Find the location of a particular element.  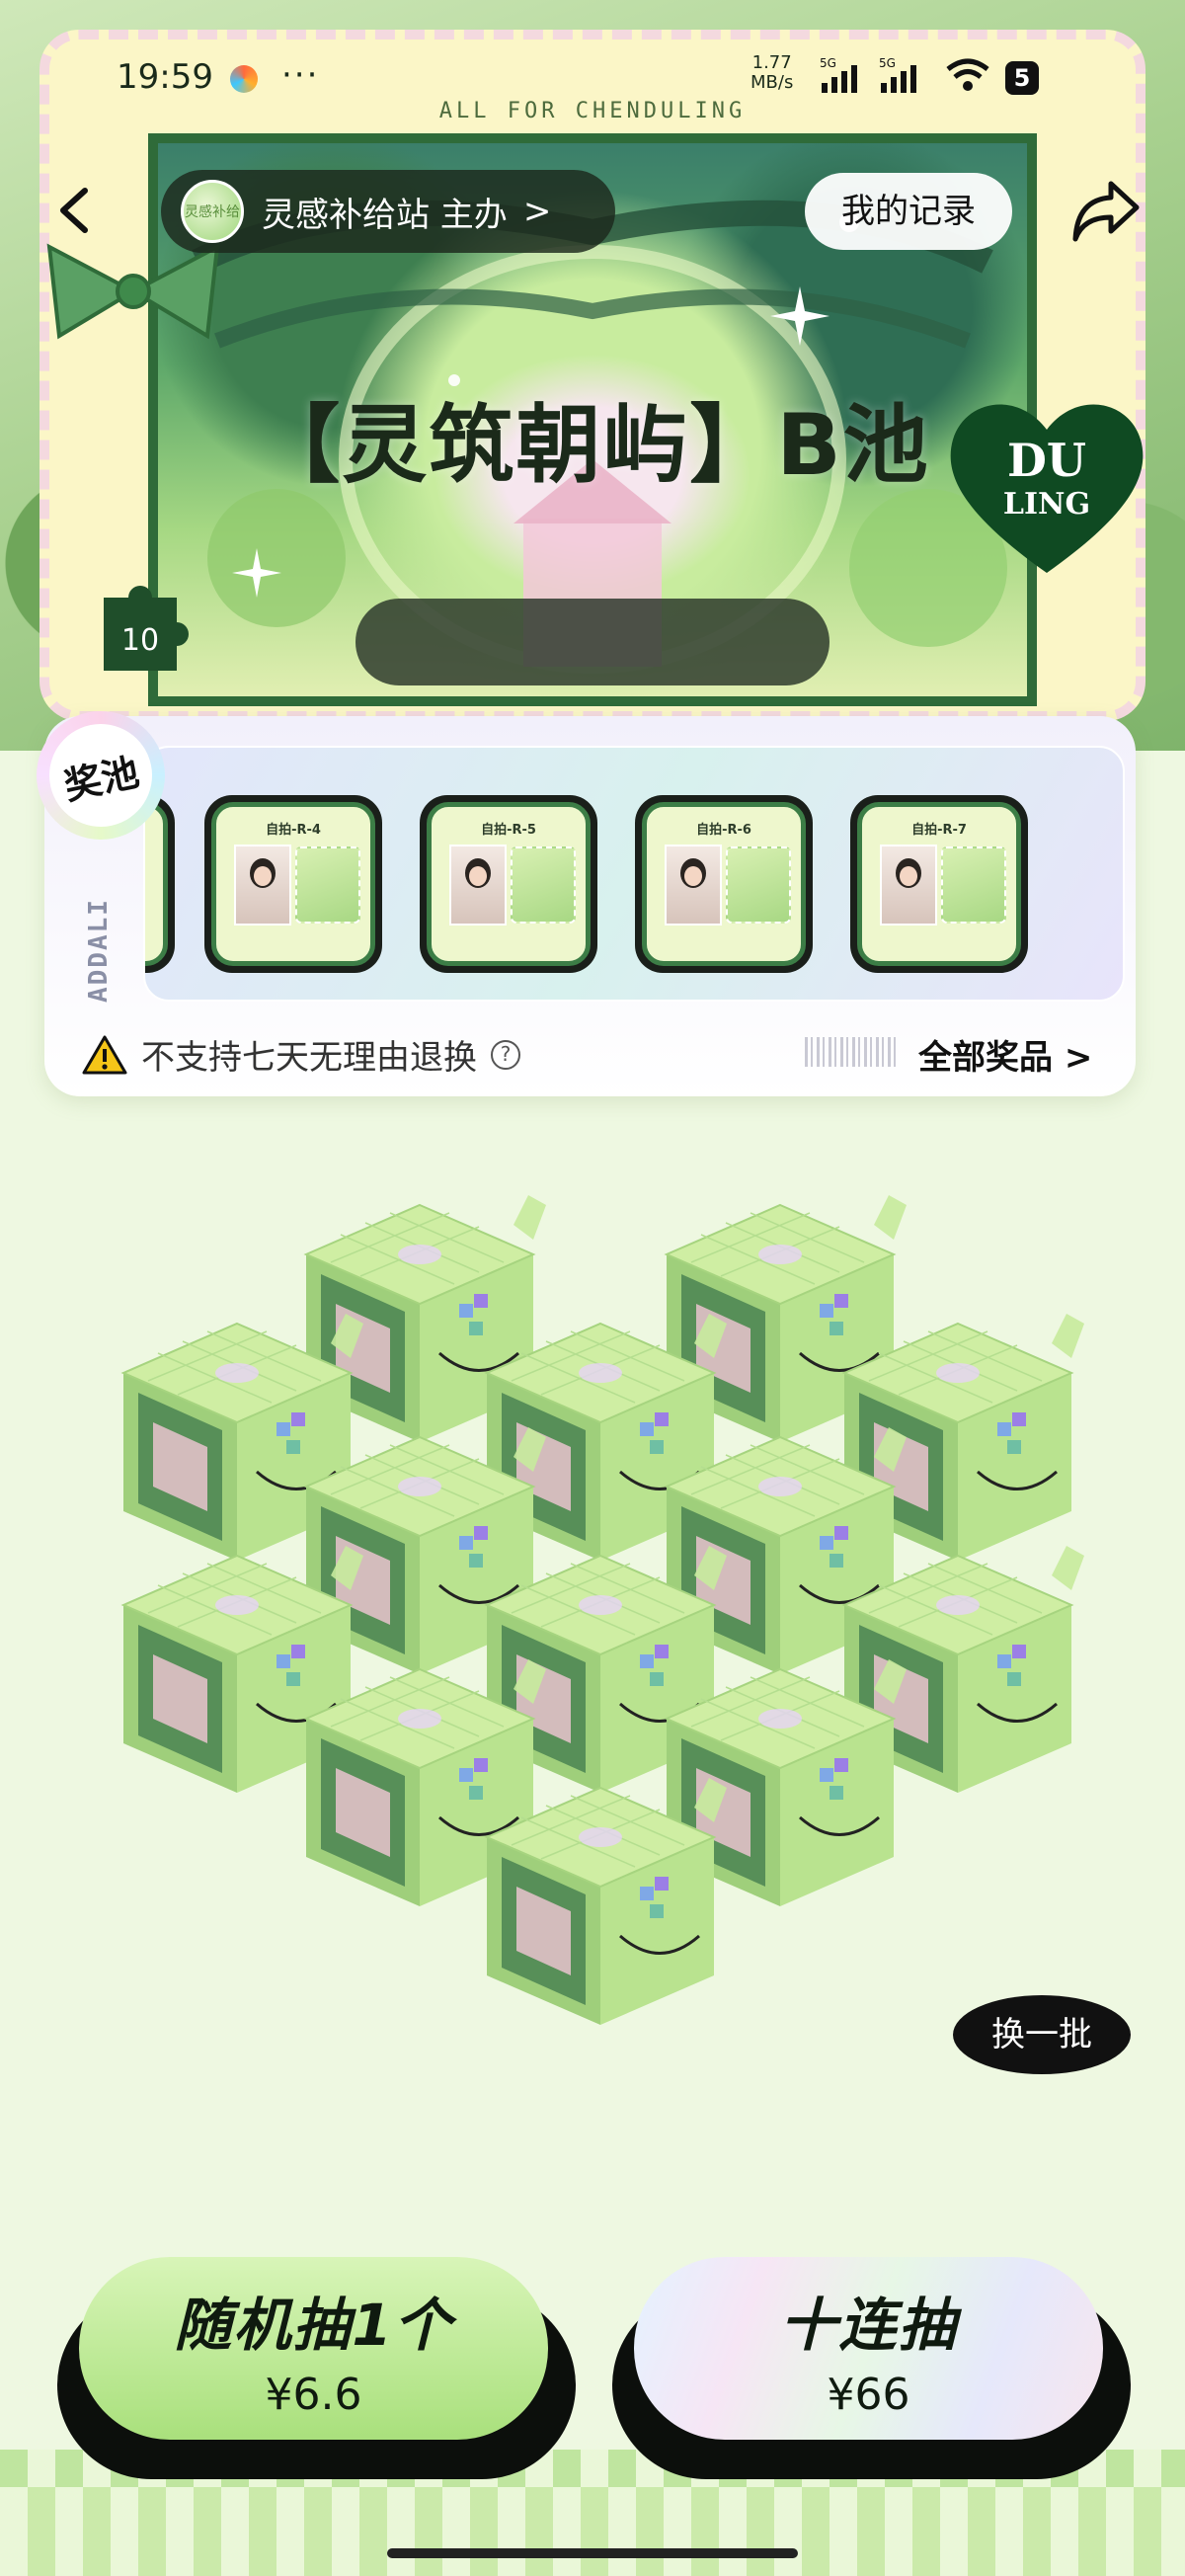

redacted-info-bar is located at coordinates (593, 642).